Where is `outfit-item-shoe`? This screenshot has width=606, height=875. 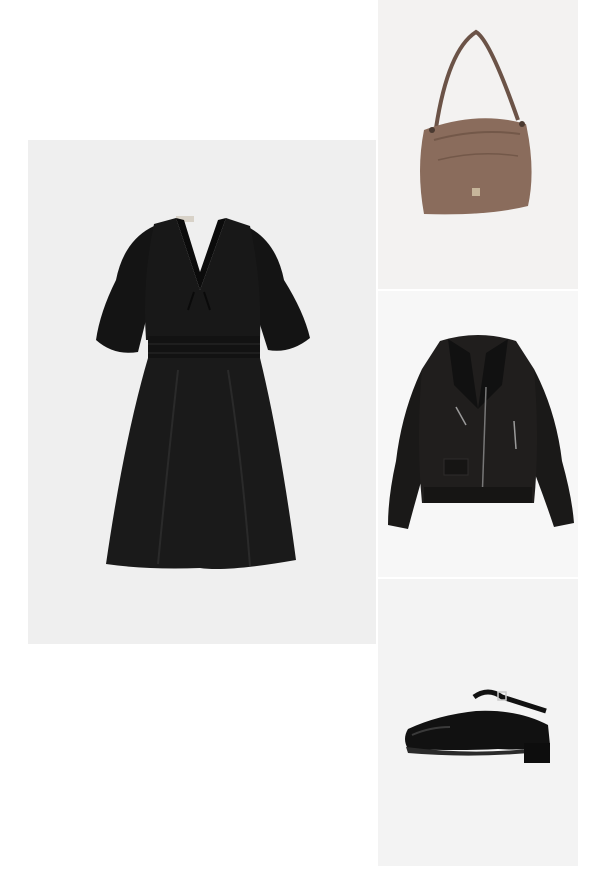 outfit-item-shoe is located at coordinates (478, 722).